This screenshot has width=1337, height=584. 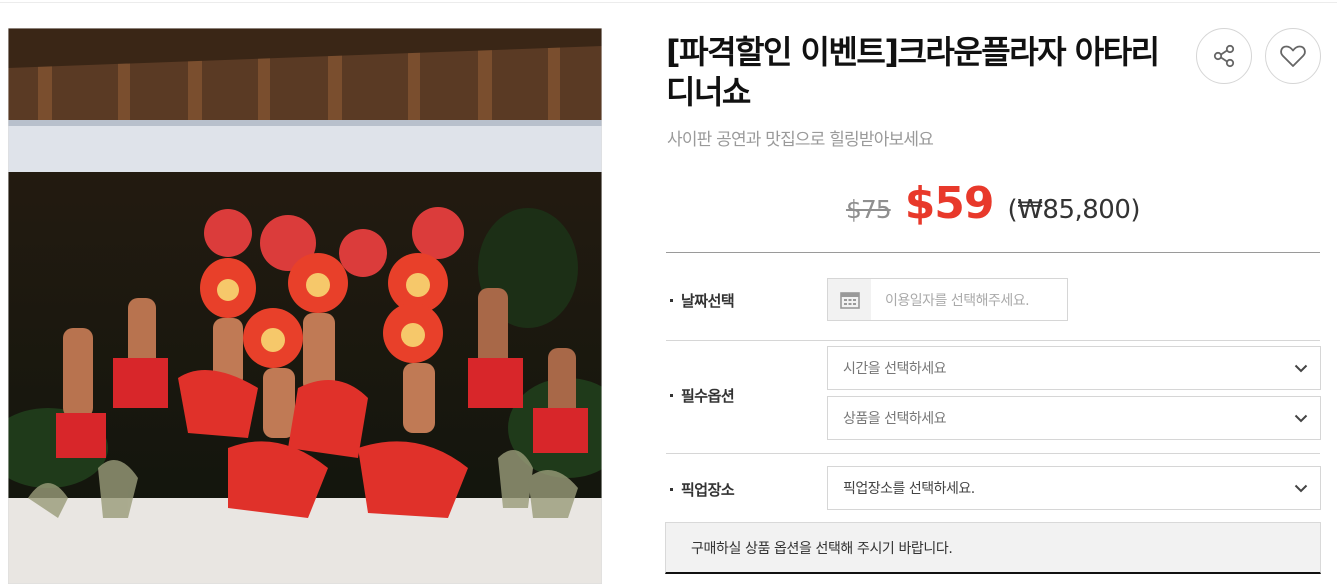 What do you see at coordinates (909, 489) in the screenshot?
I see `pickup-select-value: 픽업장소를 선택하세요.` at bounding box center [909, 489].